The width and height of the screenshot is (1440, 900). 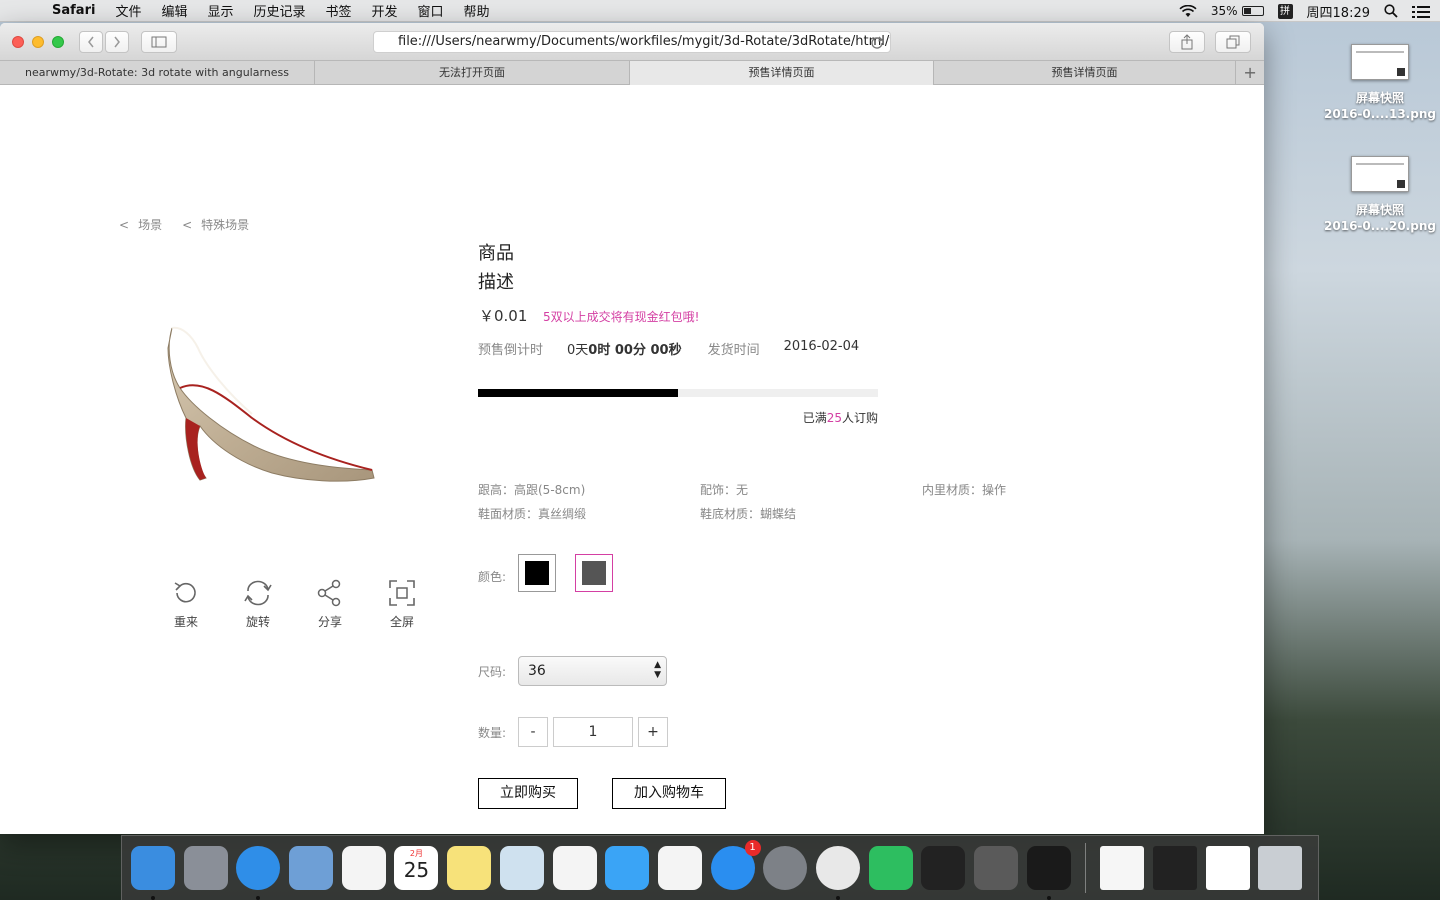 I want to click on dock-safari-icon, so click(x=258, y=873).